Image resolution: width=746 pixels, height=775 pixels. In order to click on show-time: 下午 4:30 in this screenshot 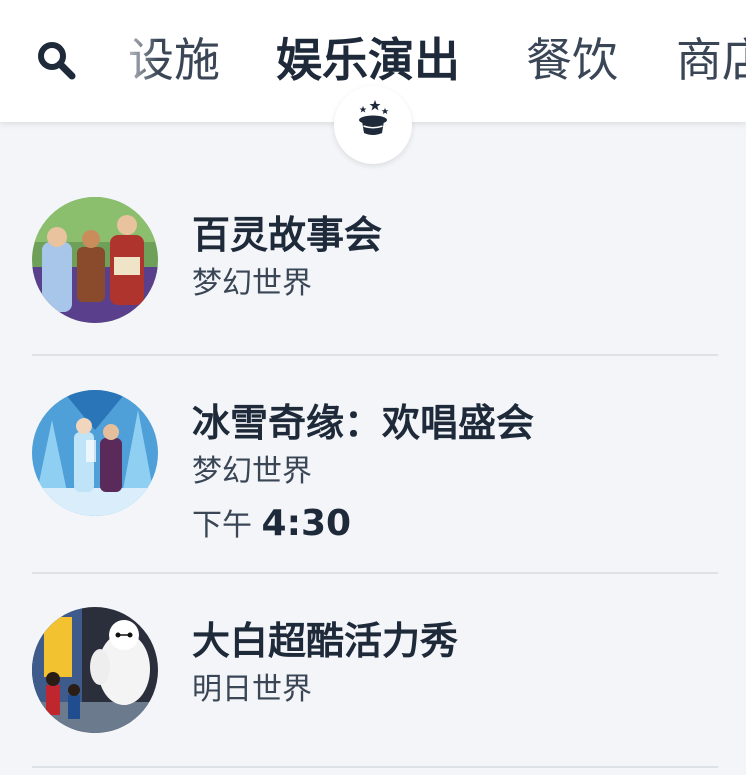, I will do `click(271, 522)`.